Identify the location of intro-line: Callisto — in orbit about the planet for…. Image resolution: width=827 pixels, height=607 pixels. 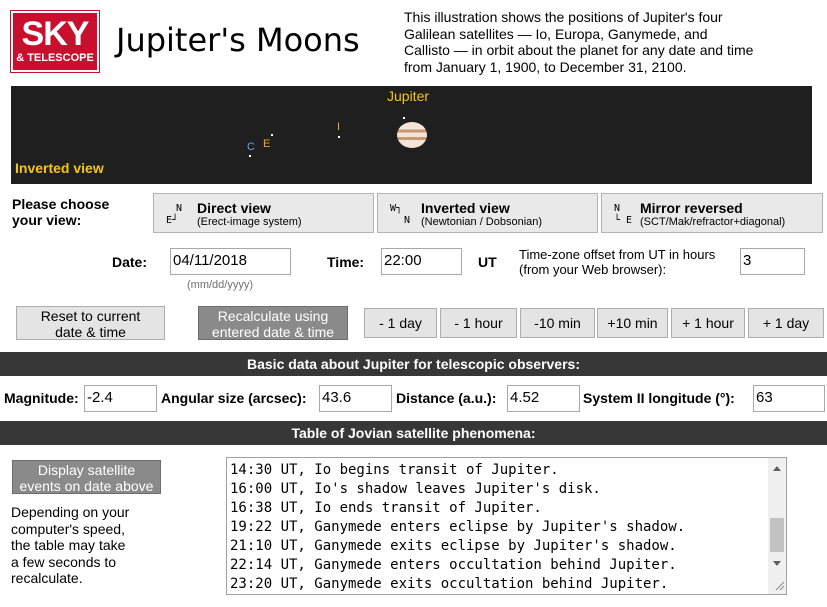
(579, 50).